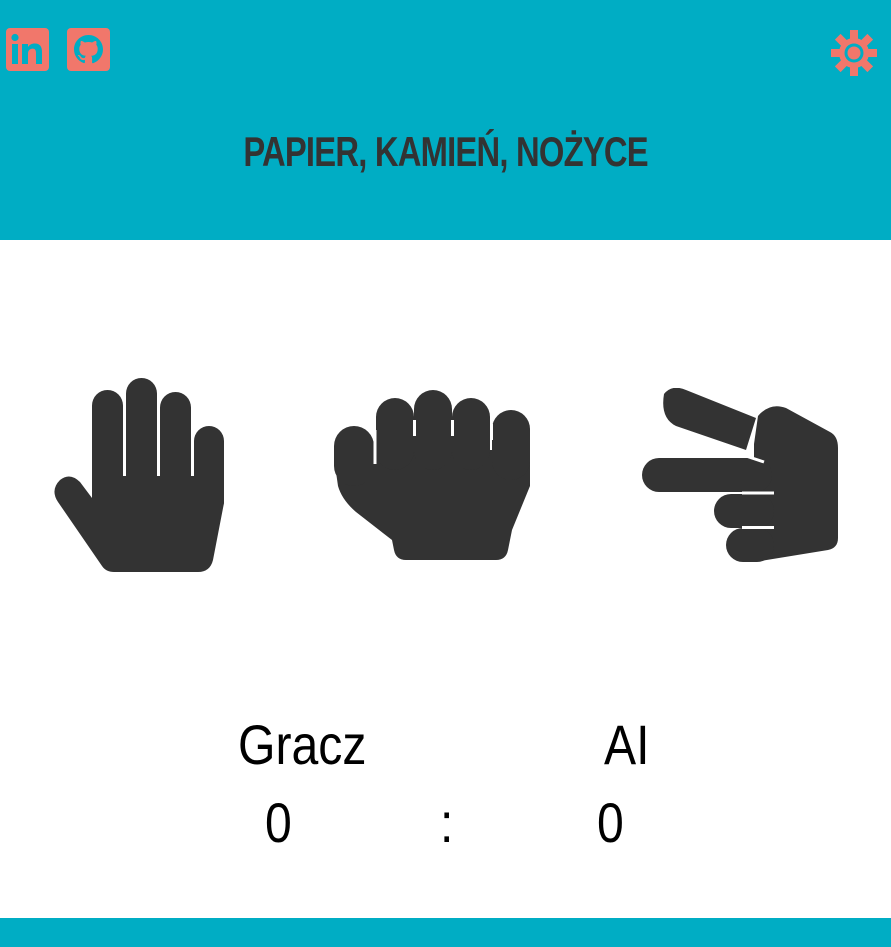 This screenshot has height=947, width=891. What do you see at coordinates (278, 822) in the screenshot?
I see `player-score: 0` at bounding box center [278, 822].